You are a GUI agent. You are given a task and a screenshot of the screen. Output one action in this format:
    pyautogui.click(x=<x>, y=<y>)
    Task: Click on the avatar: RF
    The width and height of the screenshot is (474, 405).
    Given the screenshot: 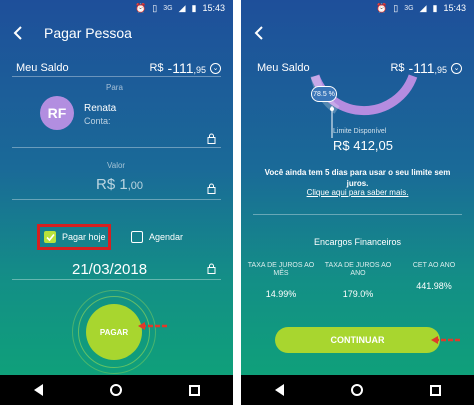 What is the action you would take?
    pyautogui.click(x=57, y=113)
    